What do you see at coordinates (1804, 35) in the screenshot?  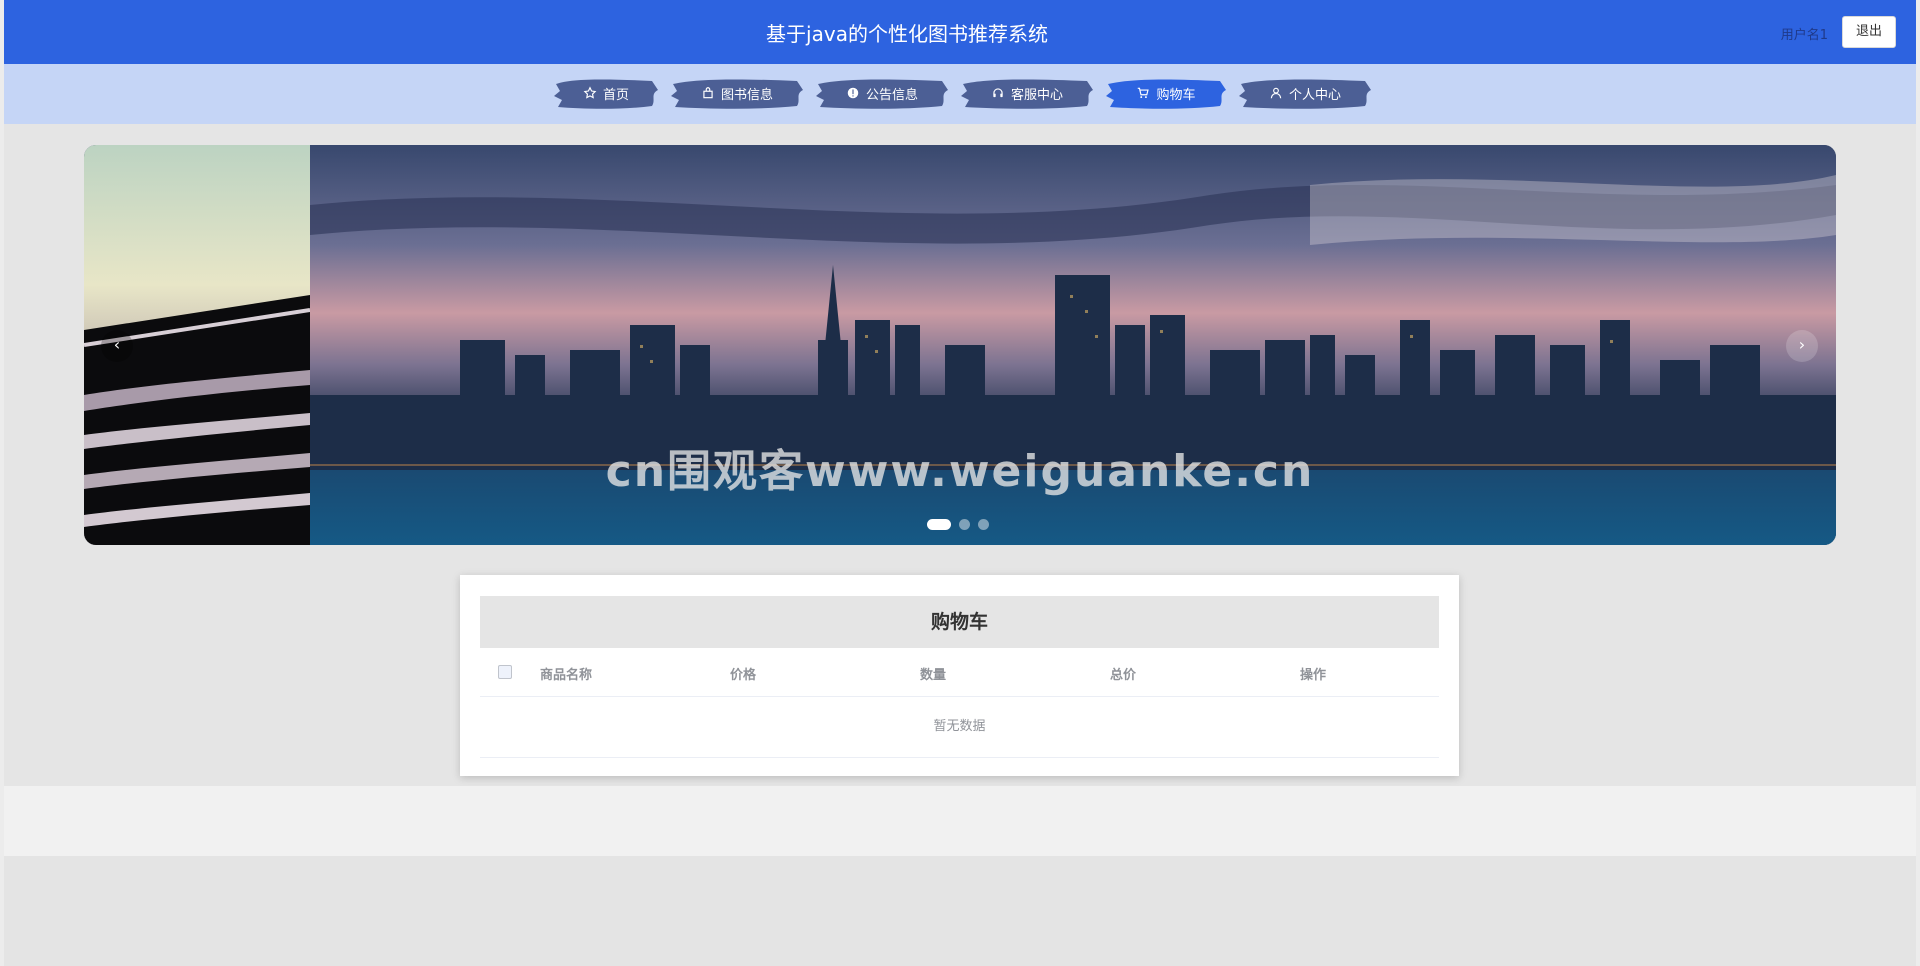 I see `user-name: 用户名1` at bounding box center [1804, 35].